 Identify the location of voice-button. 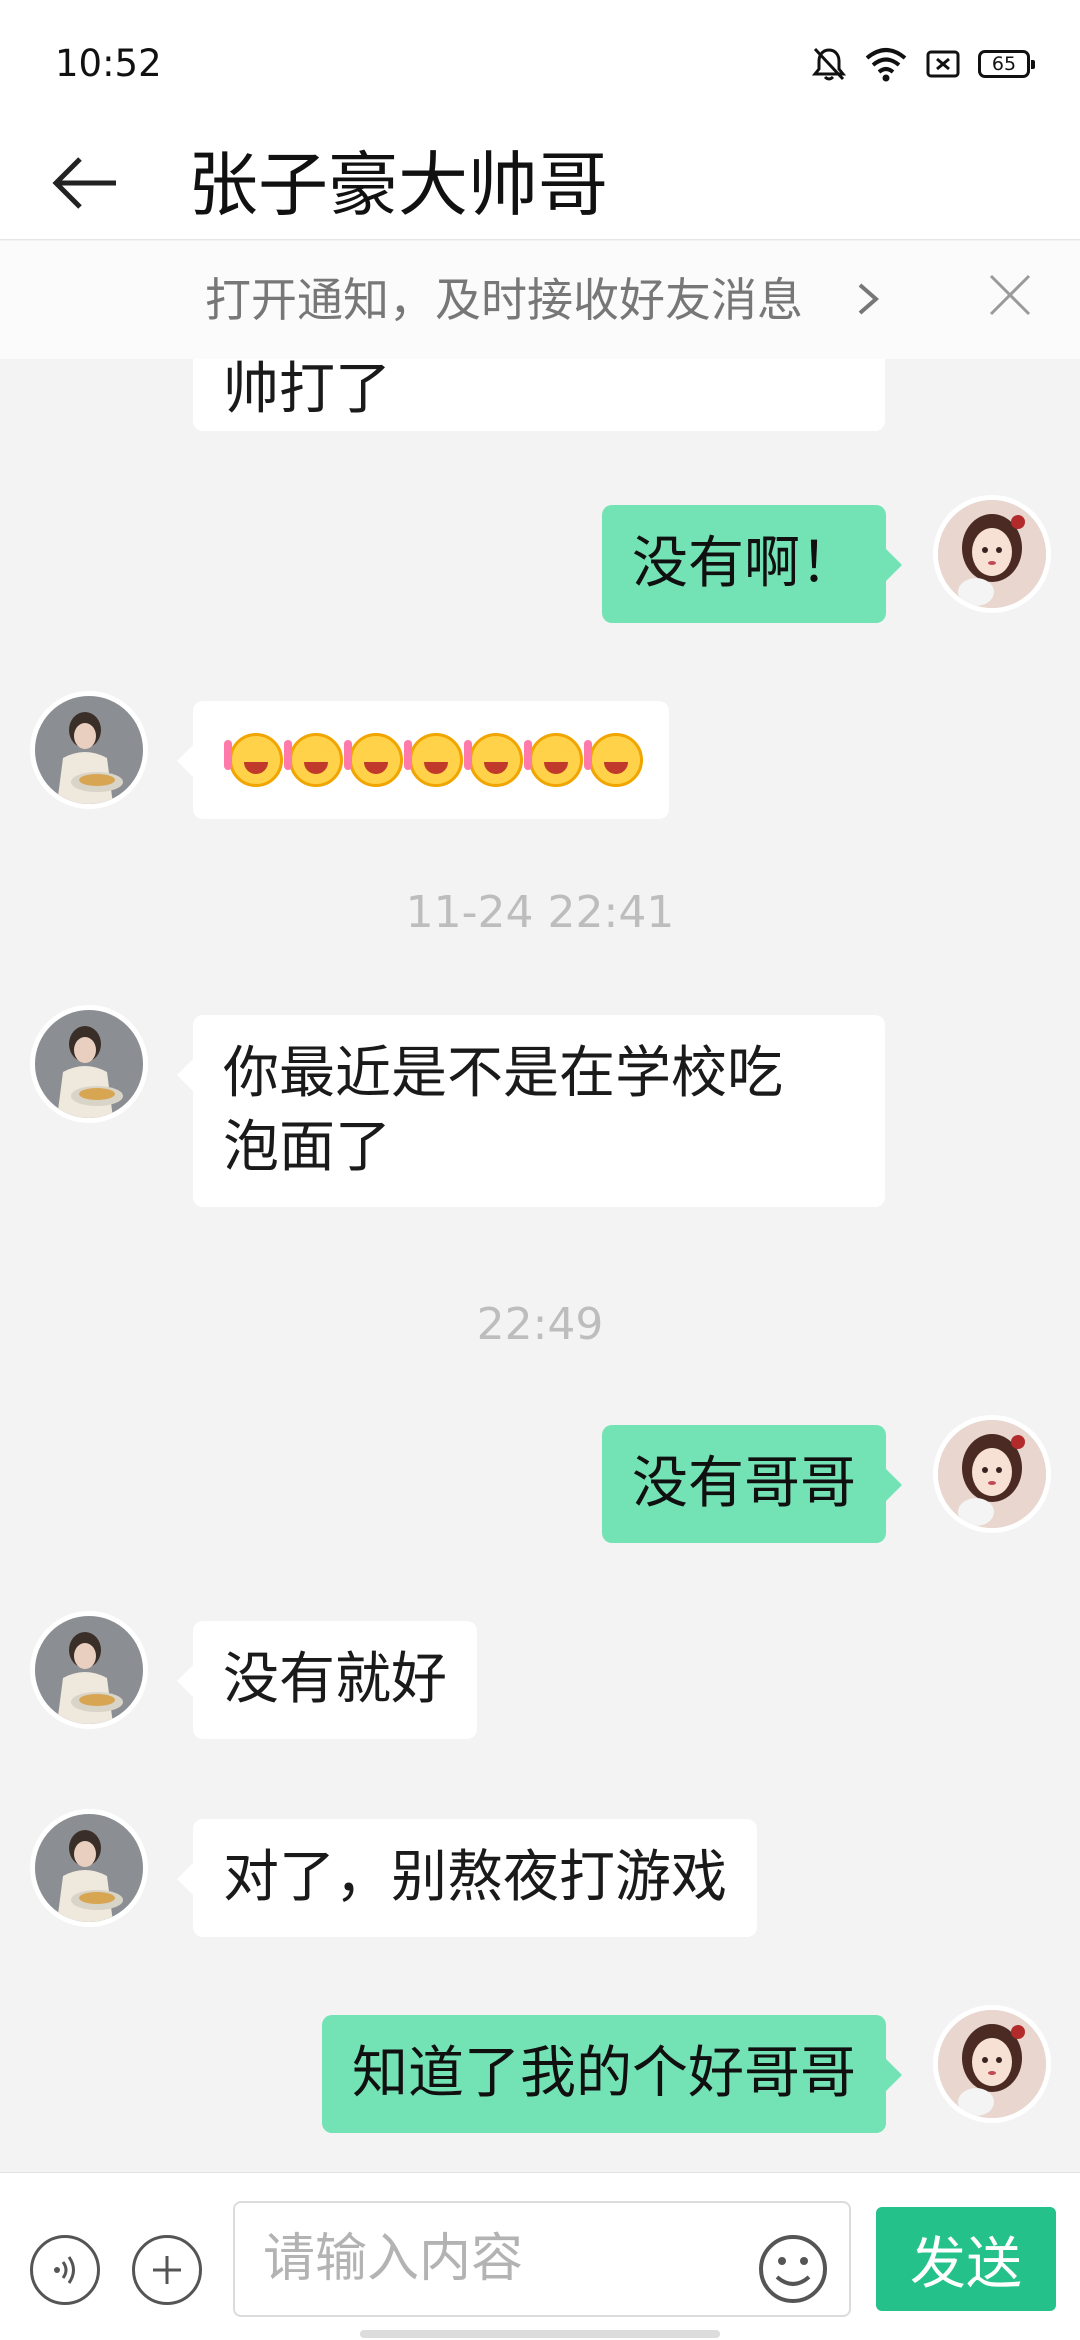
(65, 2270).